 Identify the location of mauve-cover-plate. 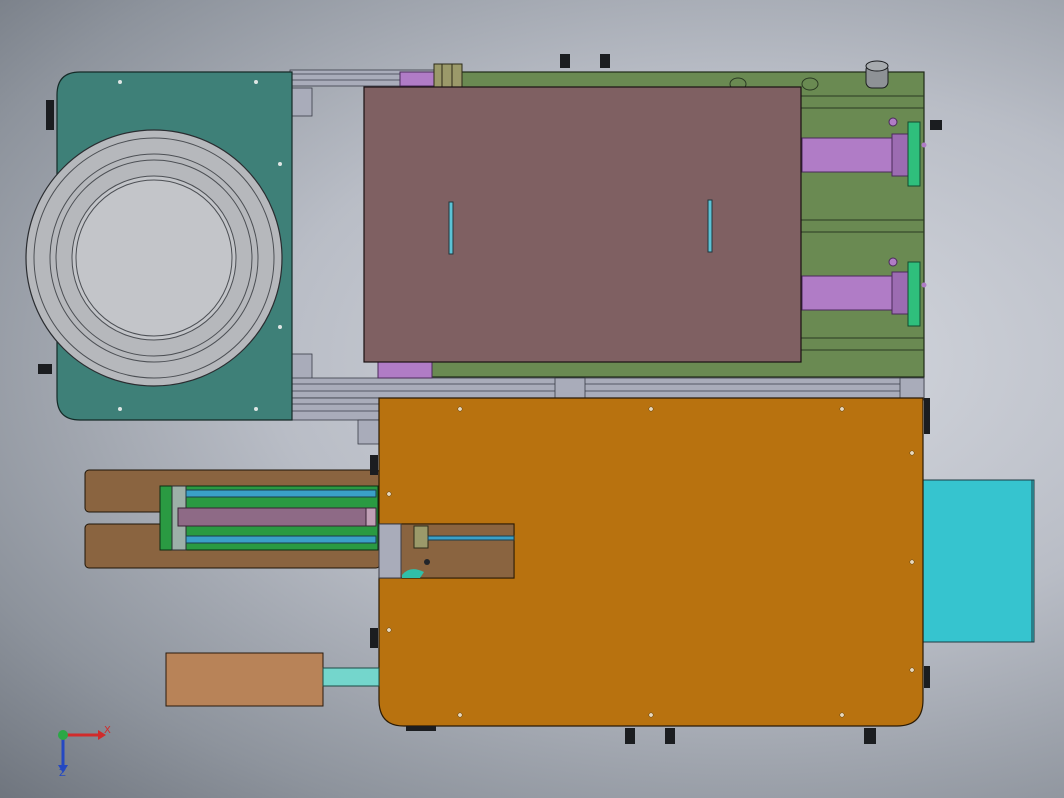
(582, 224).